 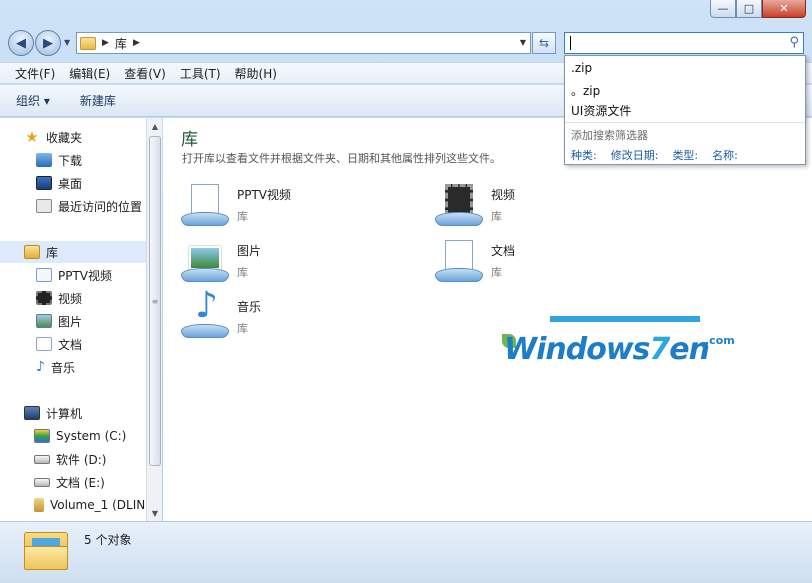 I want to click on search-history-item: 。zip, so click(x=585, y=90).